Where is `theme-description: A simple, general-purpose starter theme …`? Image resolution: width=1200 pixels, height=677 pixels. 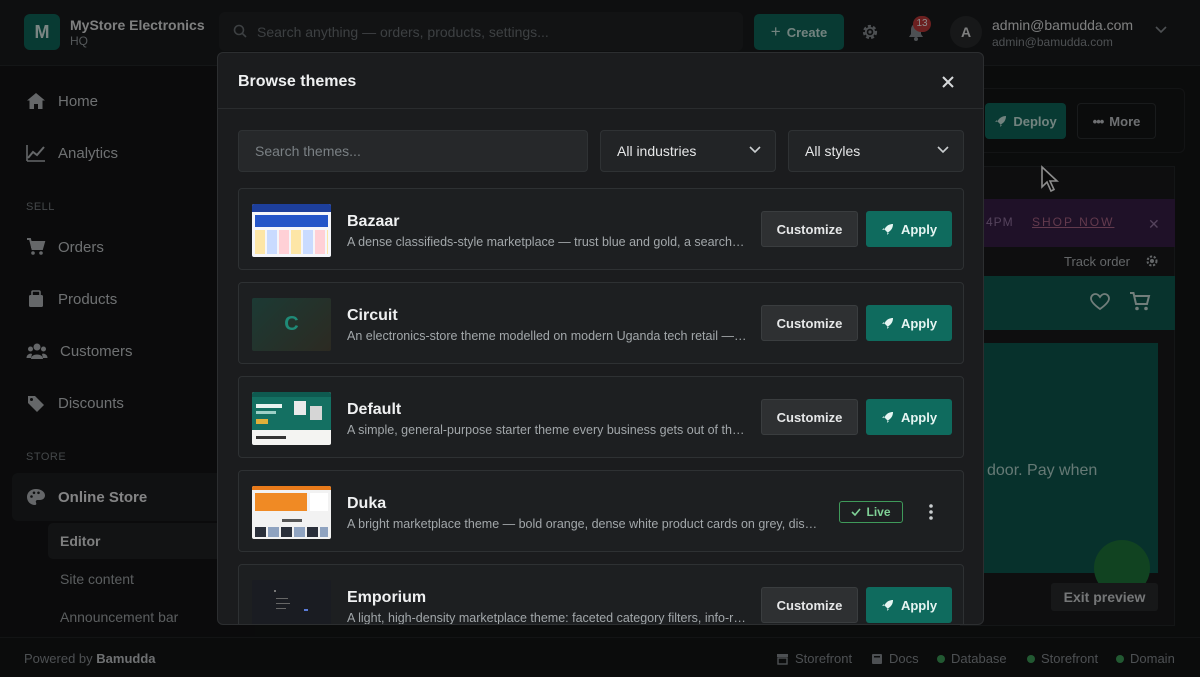
theme-description: A simple, general-purpose starter theme … is located at coordinates (547, 430).